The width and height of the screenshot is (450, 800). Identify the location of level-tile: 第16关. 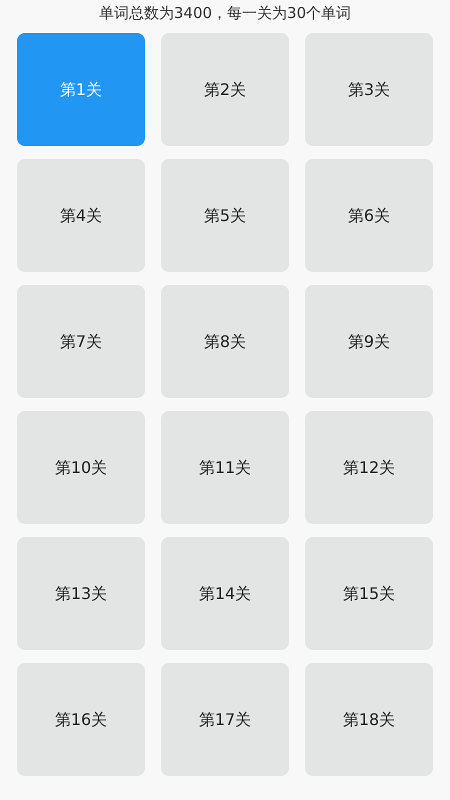
(81, 719).